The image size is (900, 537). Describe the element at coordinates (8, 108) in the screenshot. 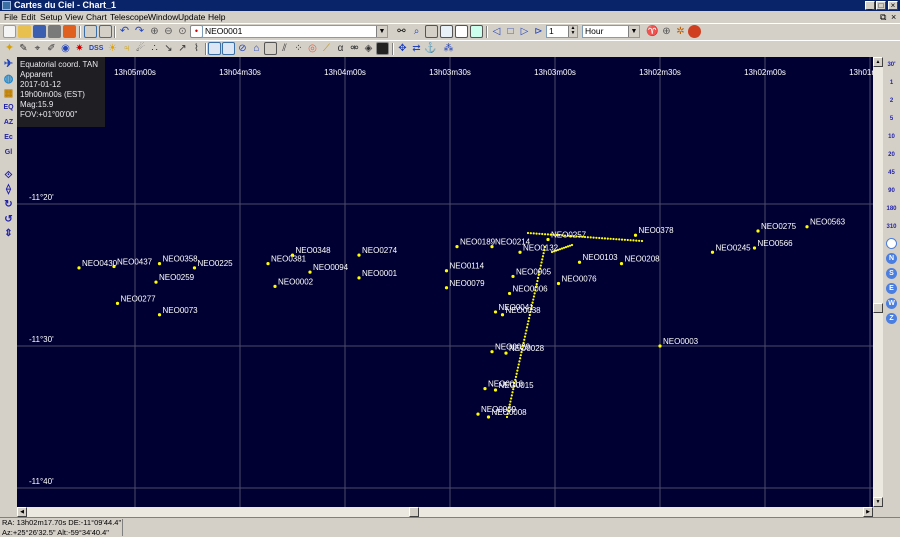

I see `eq-projection-button: EQ` at that location.